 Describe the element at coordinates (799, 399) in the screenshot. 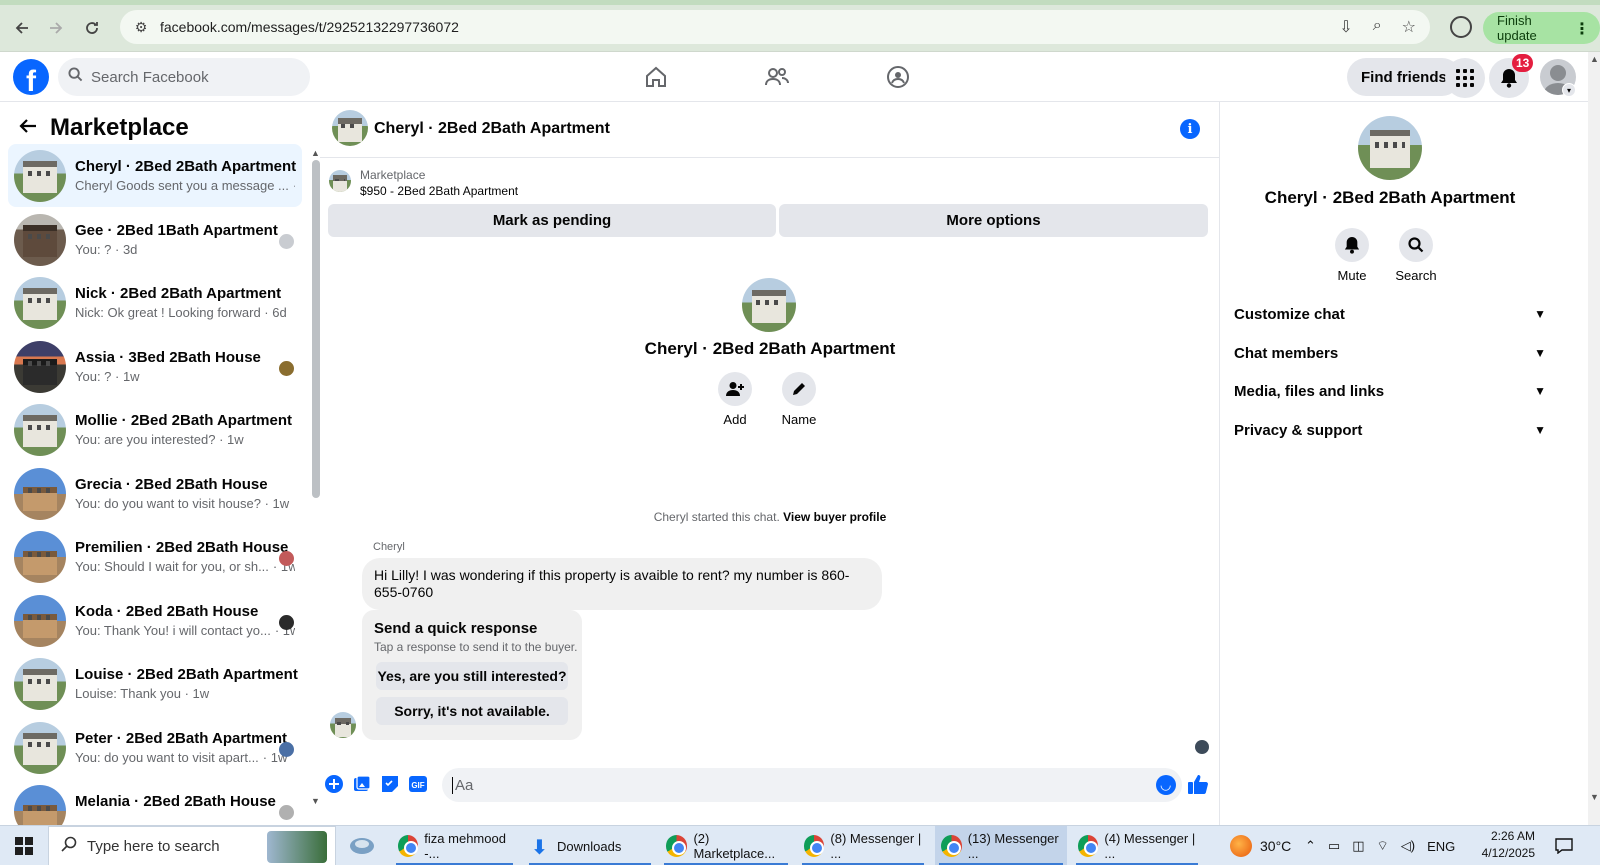

I see `name-chat-button: Name` at that location.